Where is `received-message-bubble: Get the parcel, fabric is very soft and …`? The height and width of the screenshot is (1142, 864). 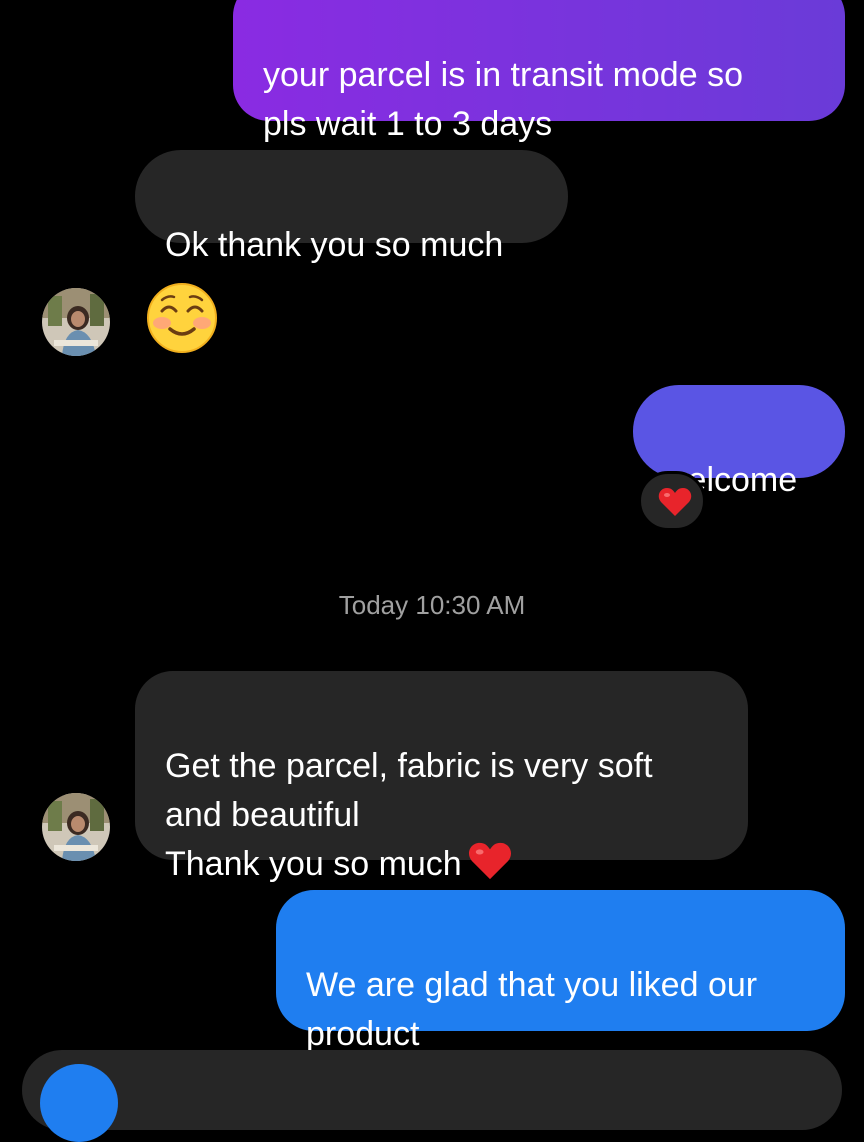
received-message-bubble: Get the parcel, fabric is very soft and … is located at coordinates (441, 777).